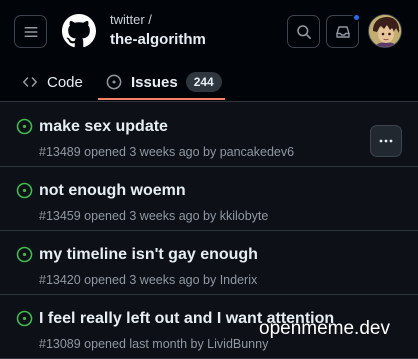  What do you see at coordinates (158, 39) in the screenshot?
I see `repo-name-link: the-algorithm` at bounding box center [158, 39].